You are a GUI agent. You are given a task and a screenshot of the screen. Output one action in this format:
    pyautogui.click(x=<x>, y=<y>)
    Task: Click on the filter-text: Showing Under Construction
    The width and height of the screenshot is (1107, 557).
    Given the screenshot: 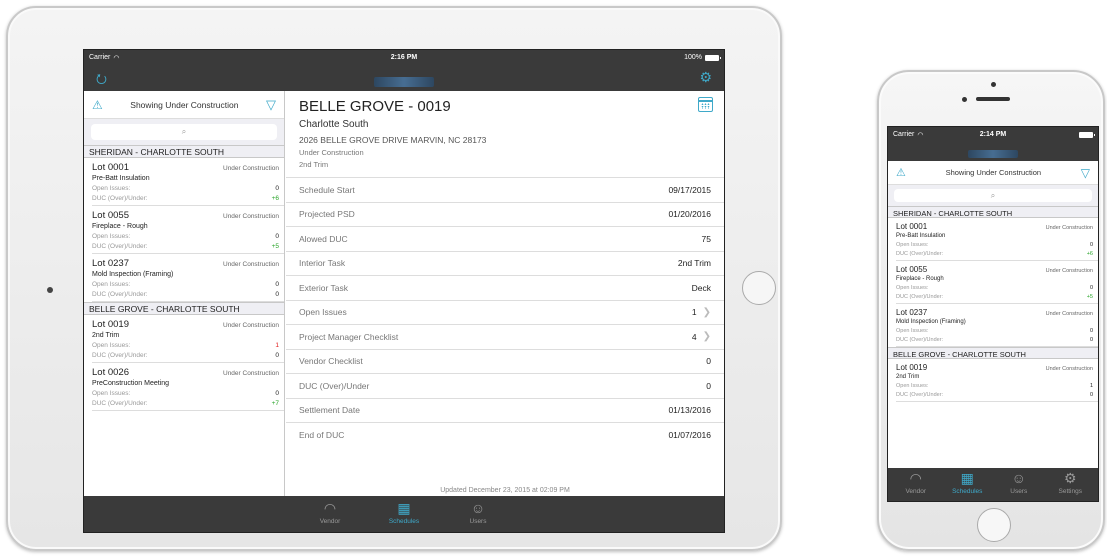 What is the action you would take?
    pyautogui.click(x=184, y=104)
    